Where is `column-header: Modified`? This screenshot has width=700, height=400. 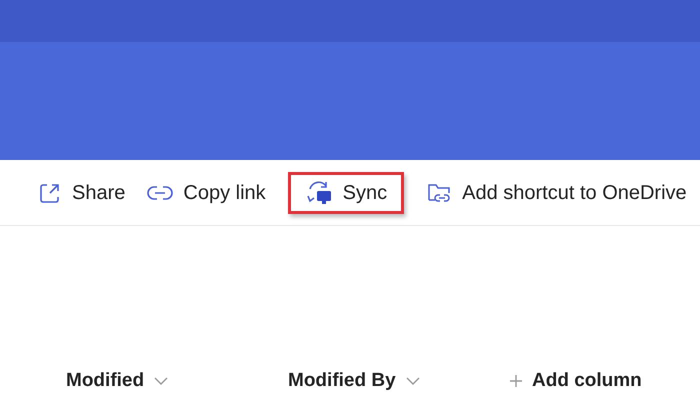 column-header: Modified is located at coordinates (177, 381).